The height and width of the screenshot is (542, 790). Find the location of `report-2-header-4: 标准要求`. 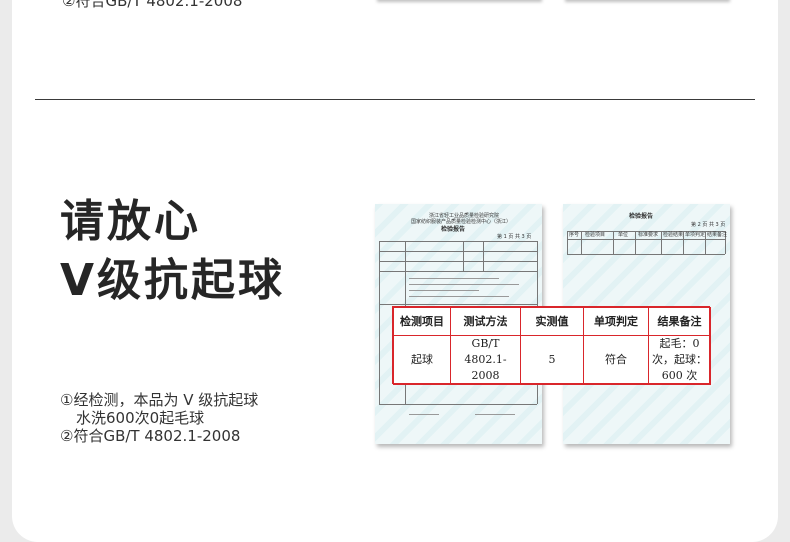

report-2-header-4: 标准要求 is located at coordinates (648, 235).